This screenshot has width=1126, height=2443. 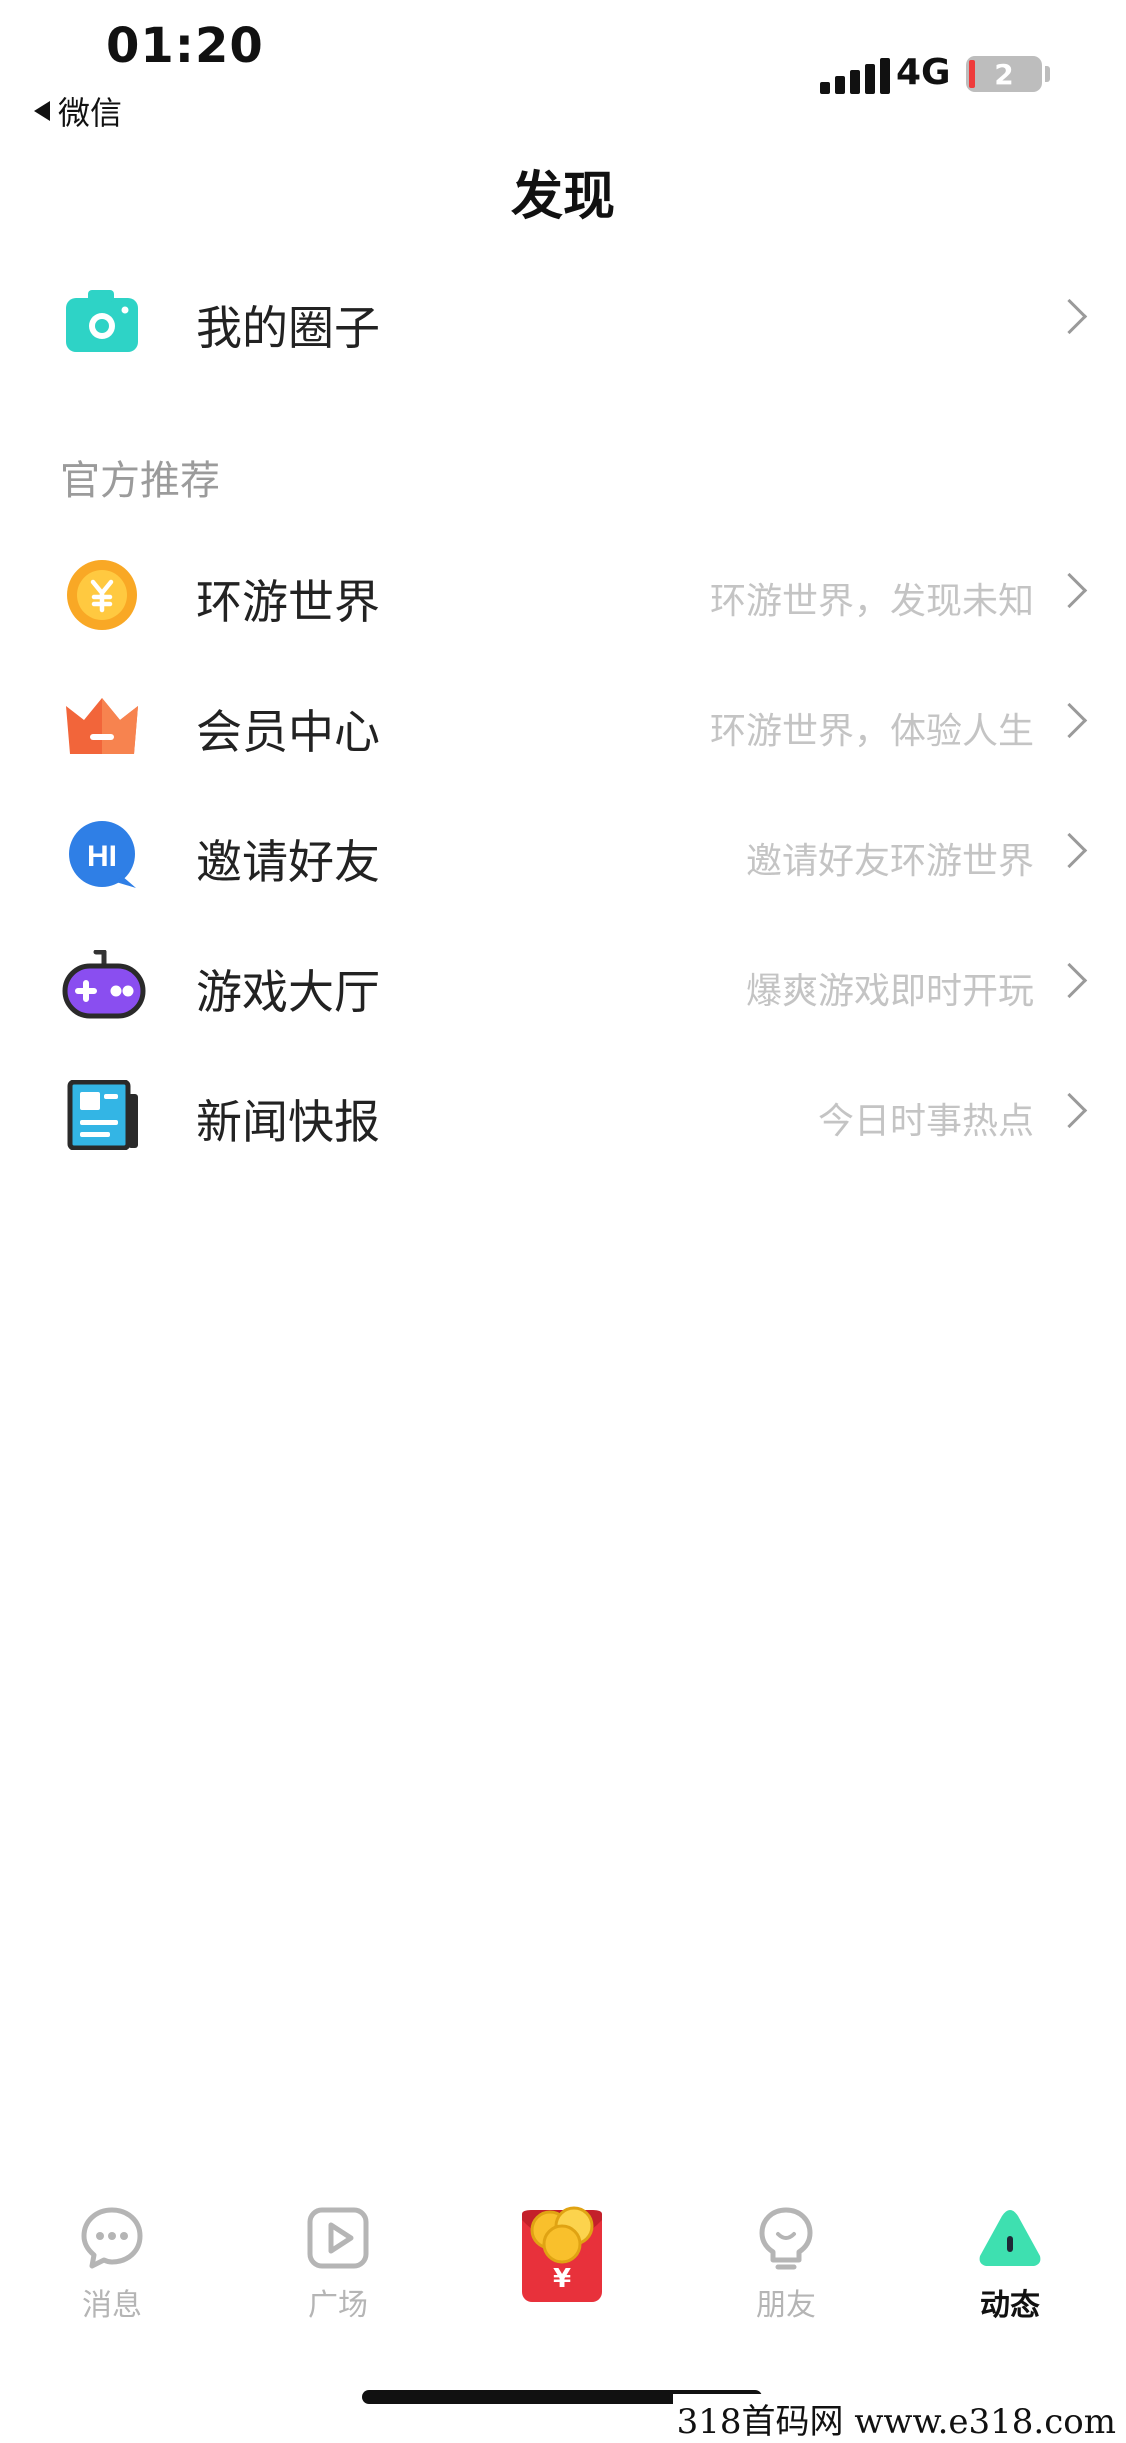 What do you see at coordinates (102, 321) in the screenshot?
I see `camera-icon` at bounding box center [102, 321].